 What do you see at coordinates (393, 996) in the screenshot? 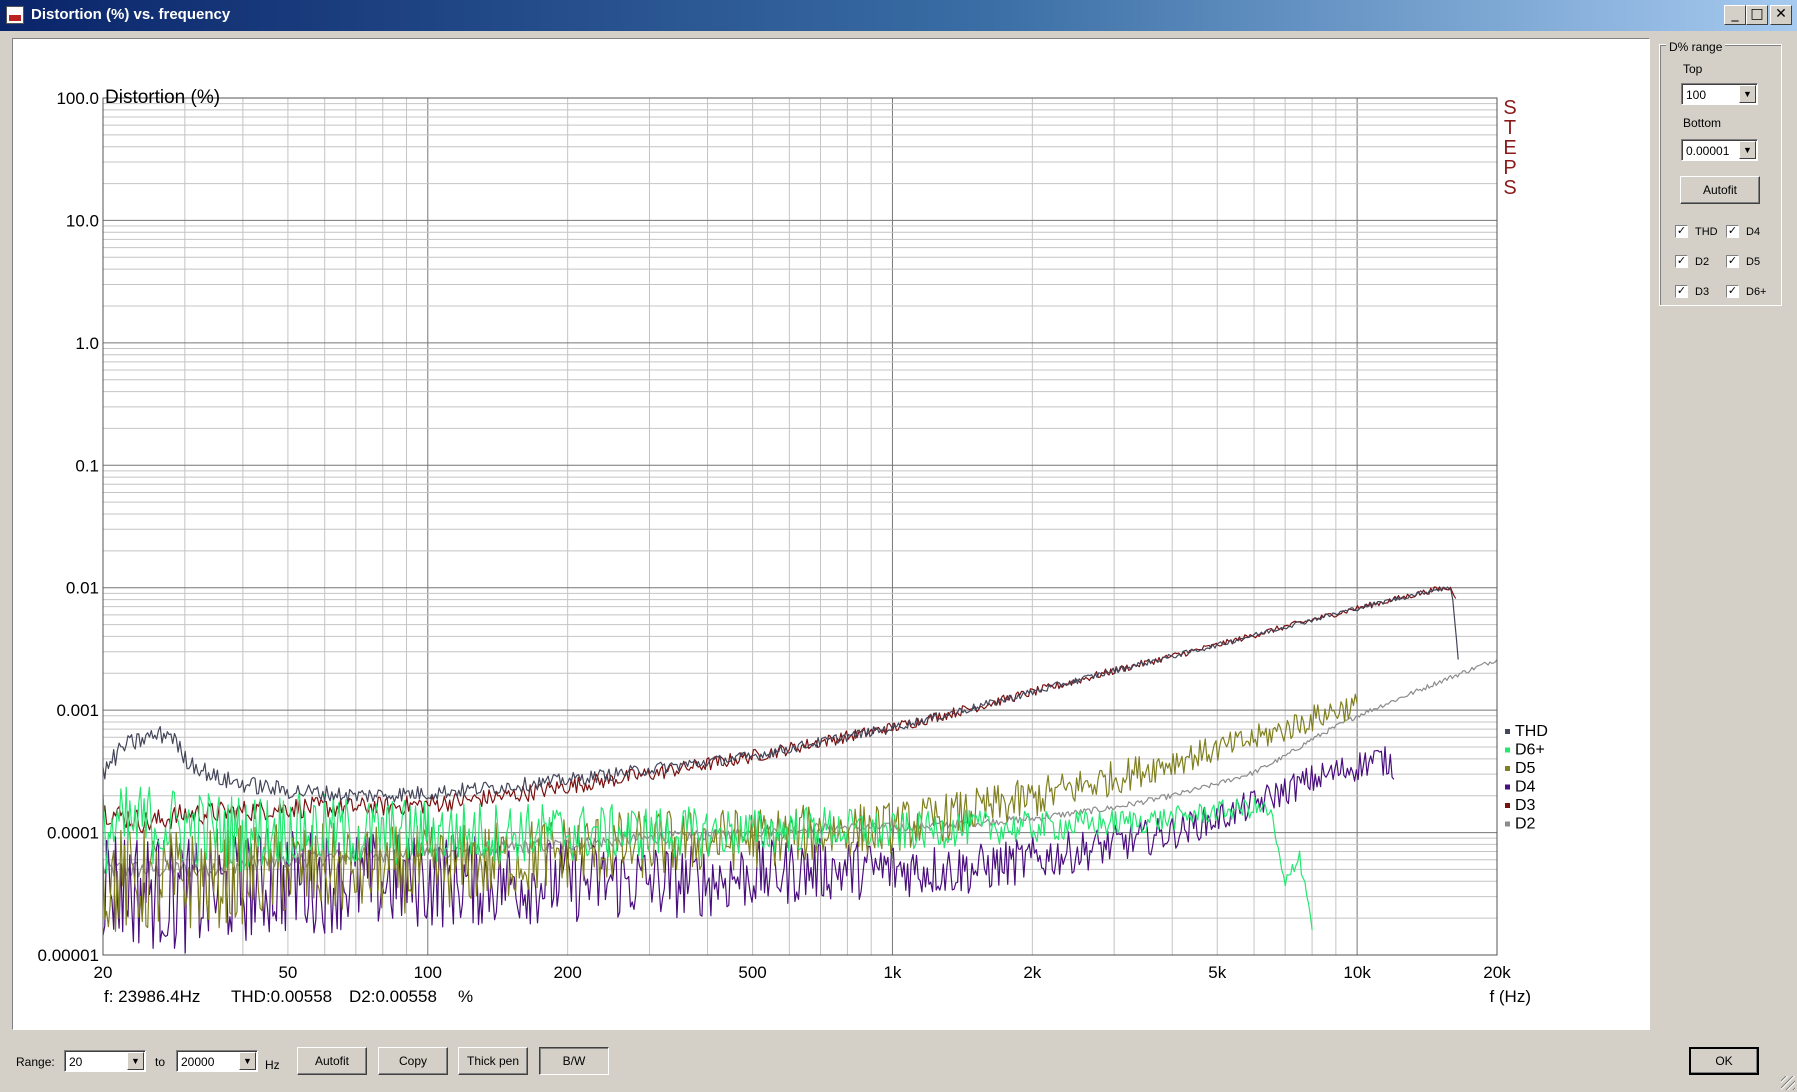
I see `readout-d2: D2:0.00558` at bounding box center [393, 996].